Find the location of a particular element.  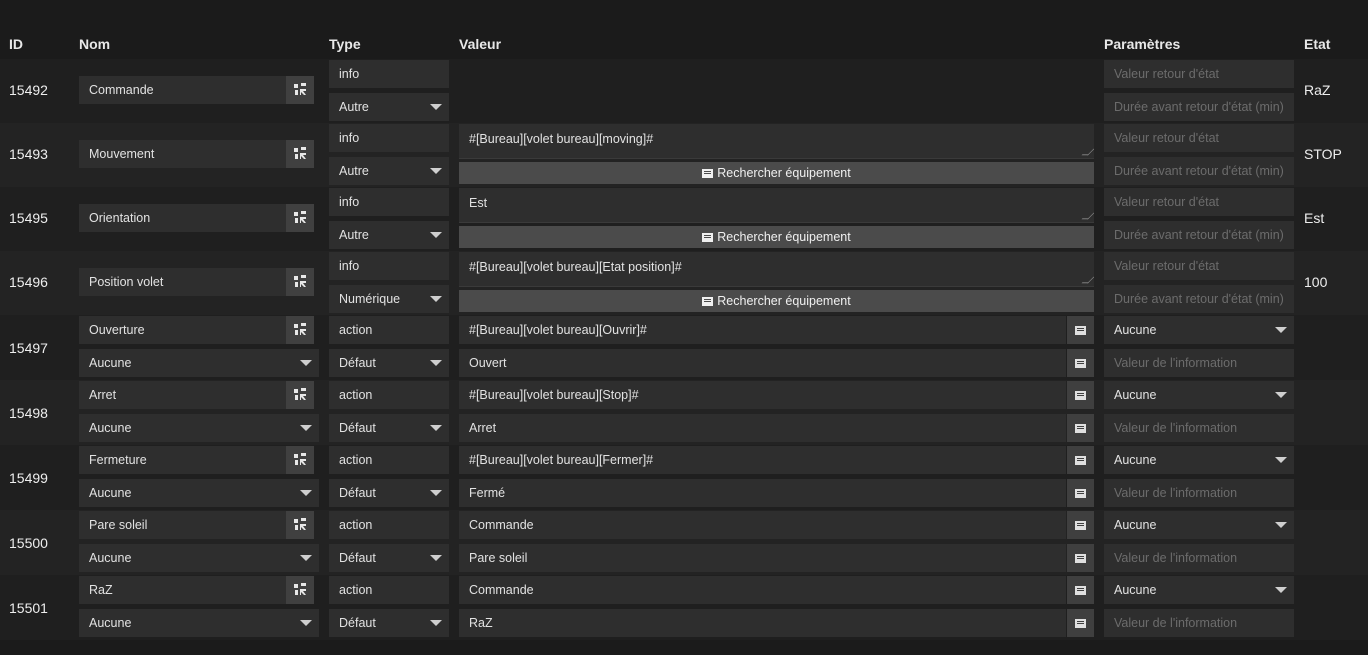

name-input: Mouvement is located at coordinates (182, 154).